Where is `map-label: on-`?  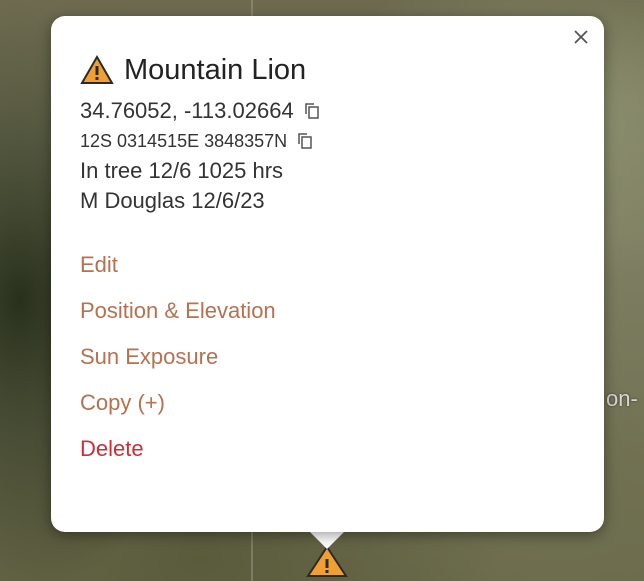
map-label: on- is located at coordinates (622, 398).